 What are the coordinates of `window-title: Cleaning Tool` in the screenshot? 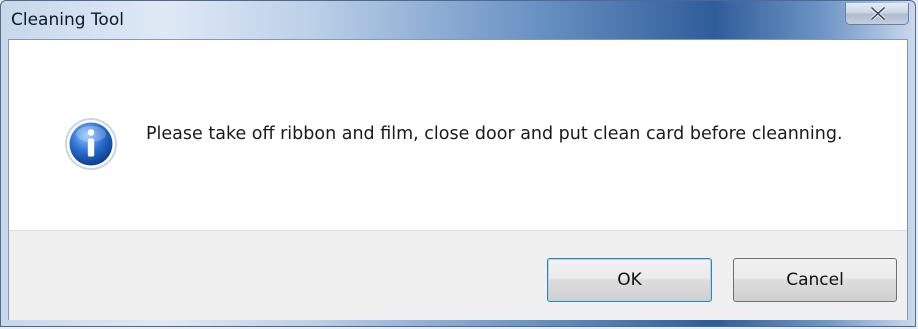 It's located at (67, 20).